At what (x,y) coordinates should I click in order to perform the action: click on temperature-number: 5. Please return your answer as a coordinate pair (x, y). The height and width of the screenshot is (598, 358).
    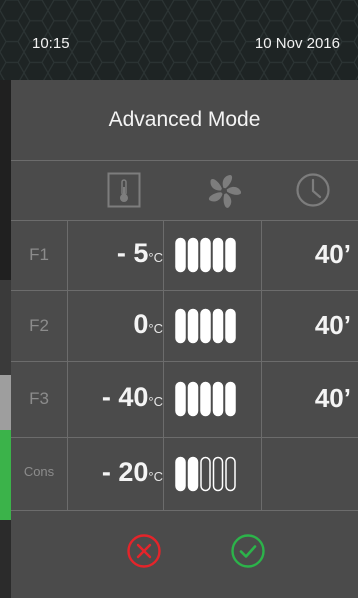
    Looking at the image, I should click on (141, 253).